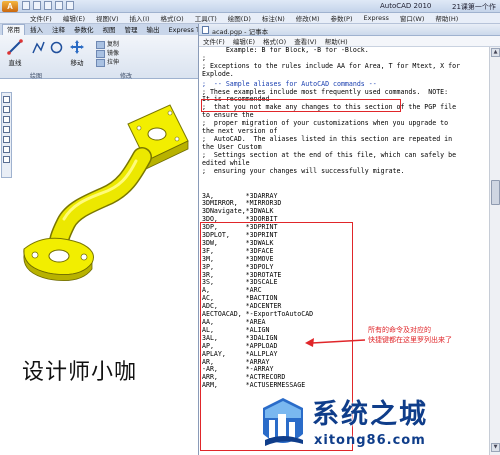  Describe the element at coordinates (77, 47) in the screenshot. I see `move-icon` at that location.